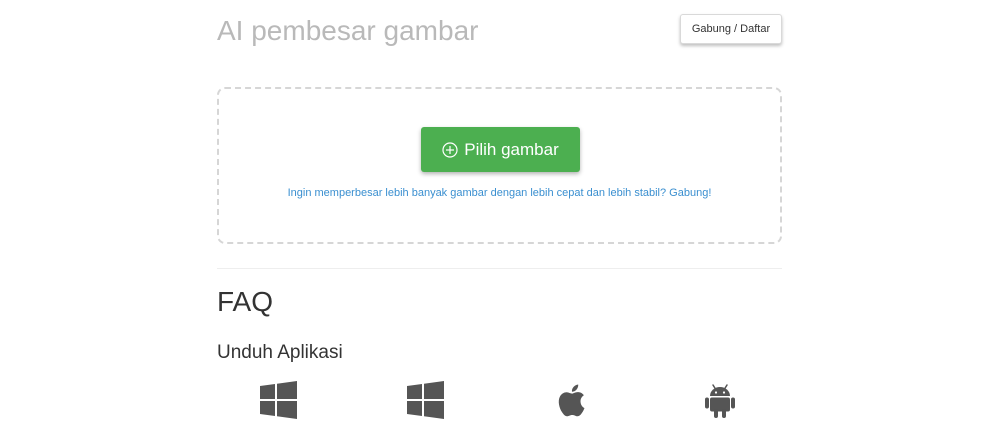  I want to click on plus-circle-icon, so click(450, 149).